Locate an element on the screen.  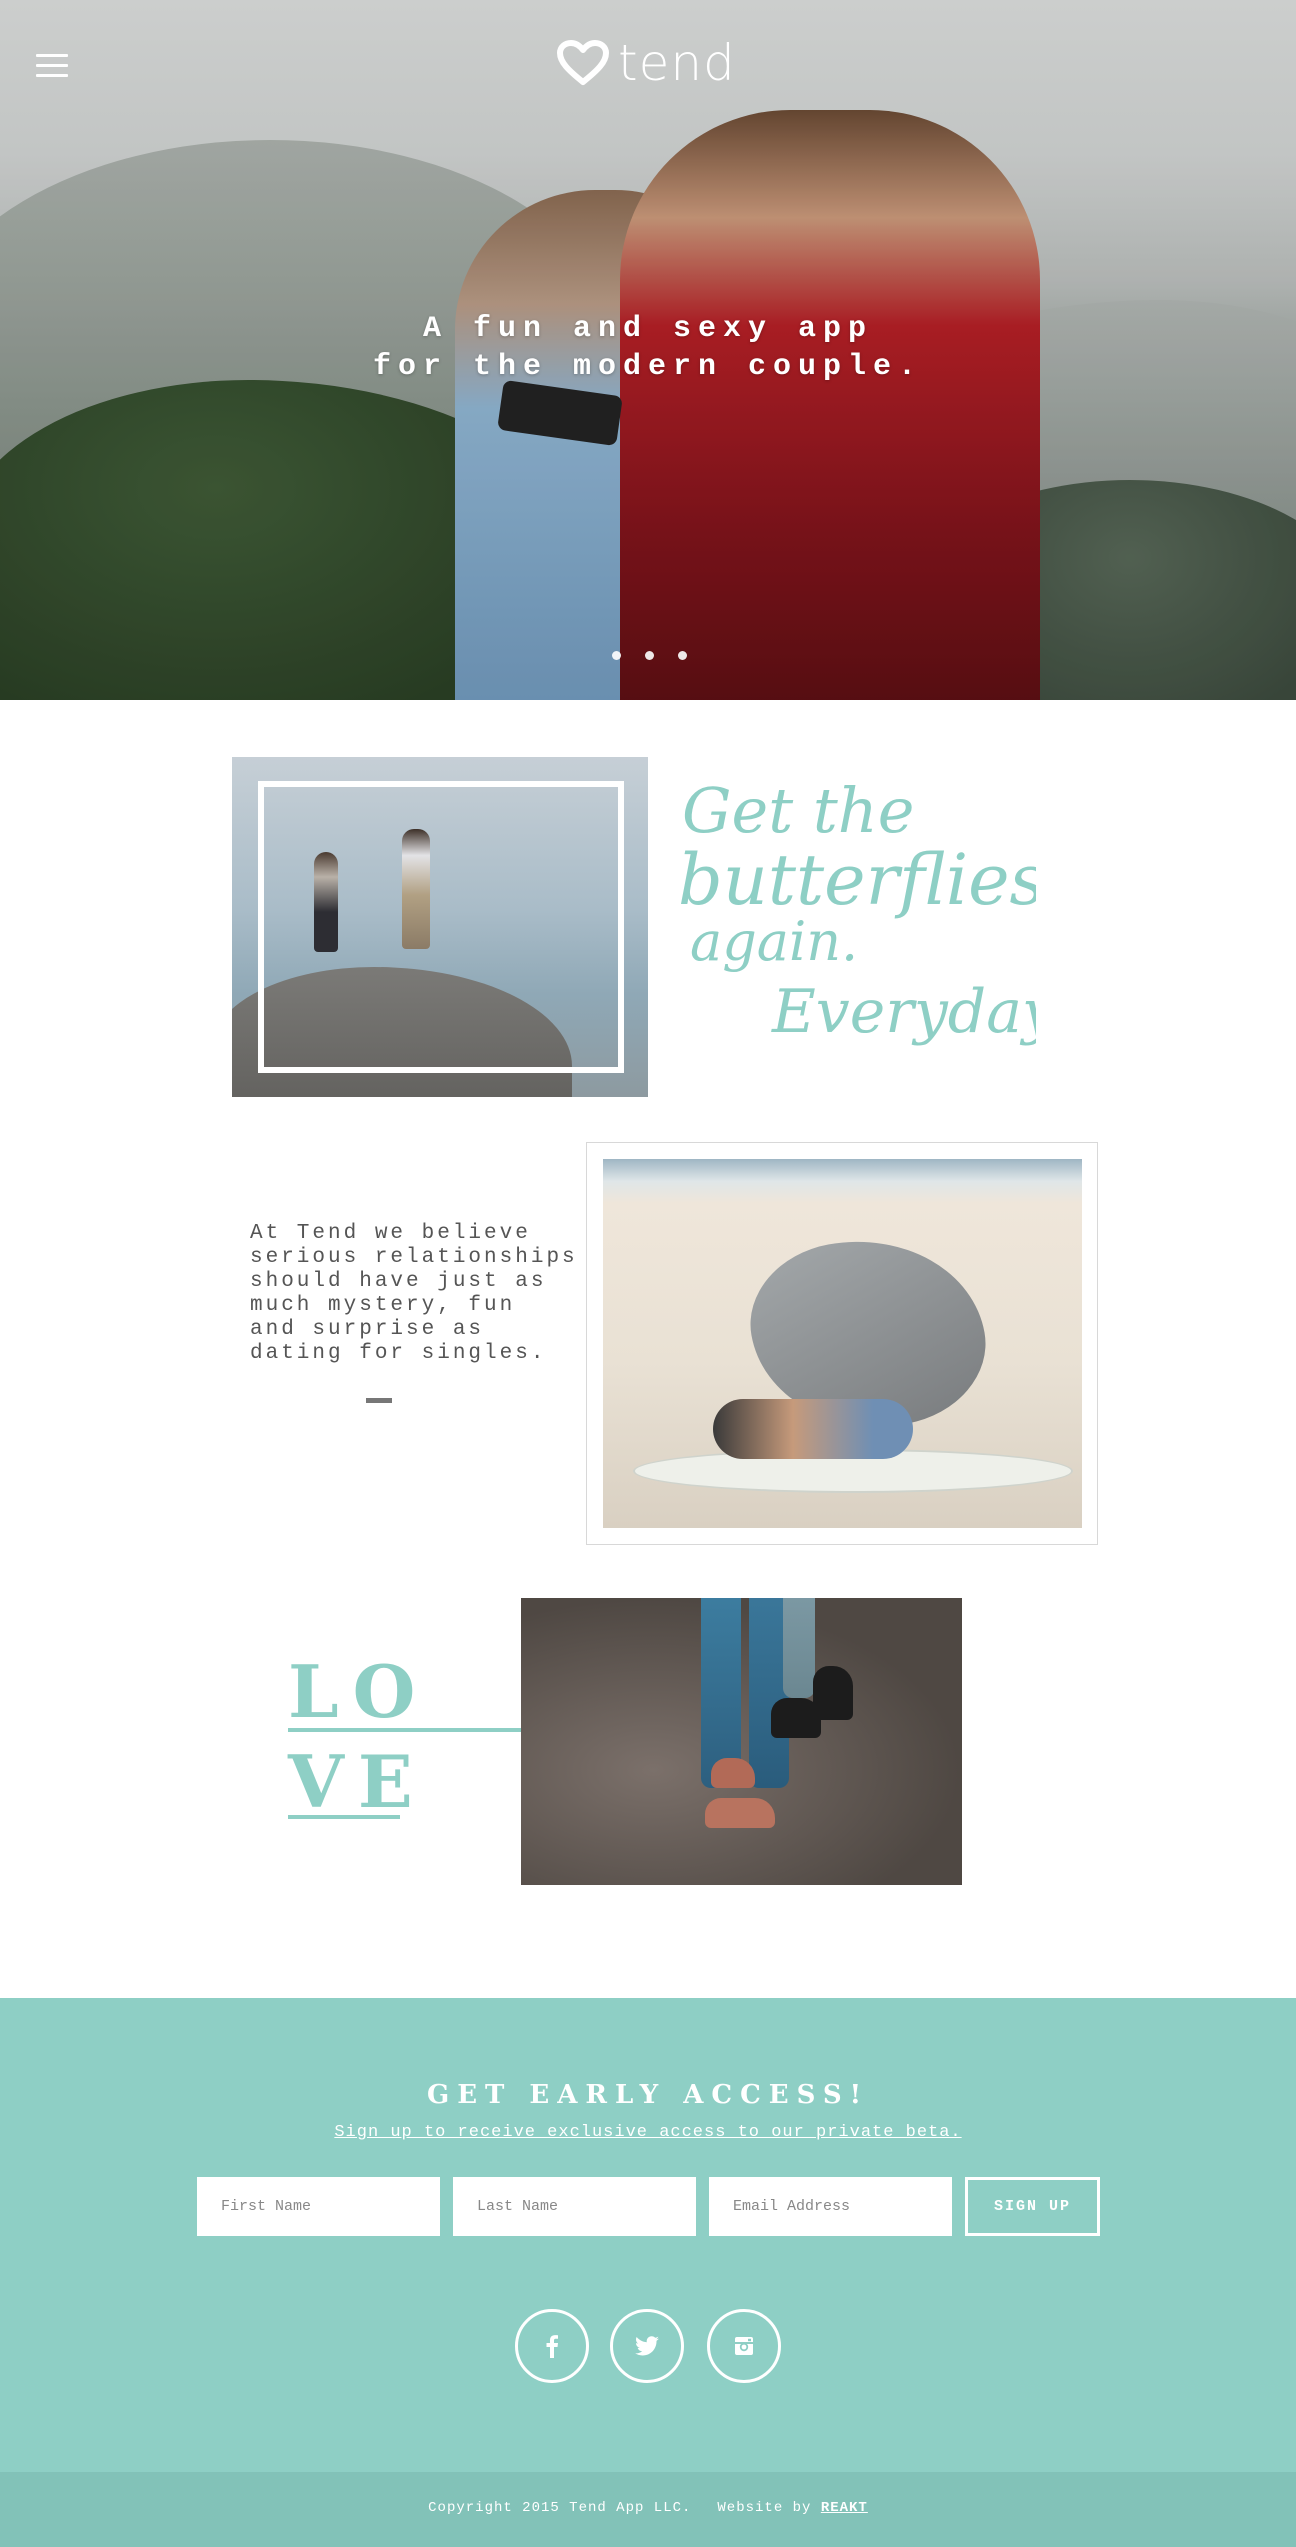
first-name-field is located at coordinates (318, 2206).